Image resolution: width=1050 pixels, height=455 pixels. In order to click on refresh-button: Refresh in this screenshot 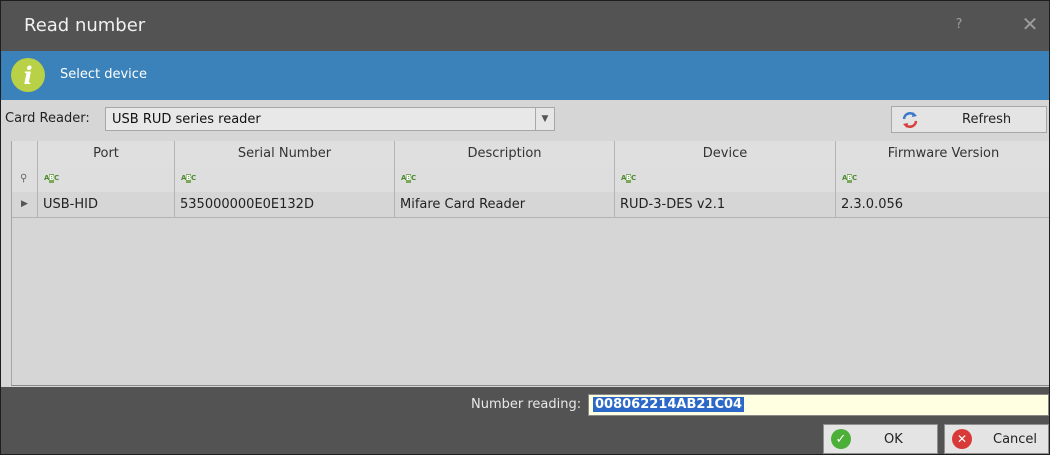, I will do `click(969, 119)`.